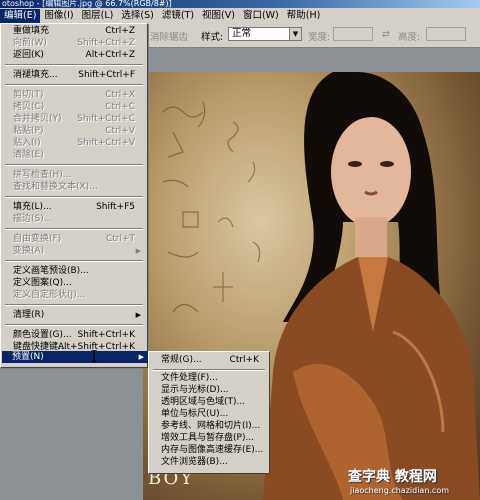  I want to click on menu-item-step-forward: 向前(W) Shift+Ctrl+Z, so click(74, 43).